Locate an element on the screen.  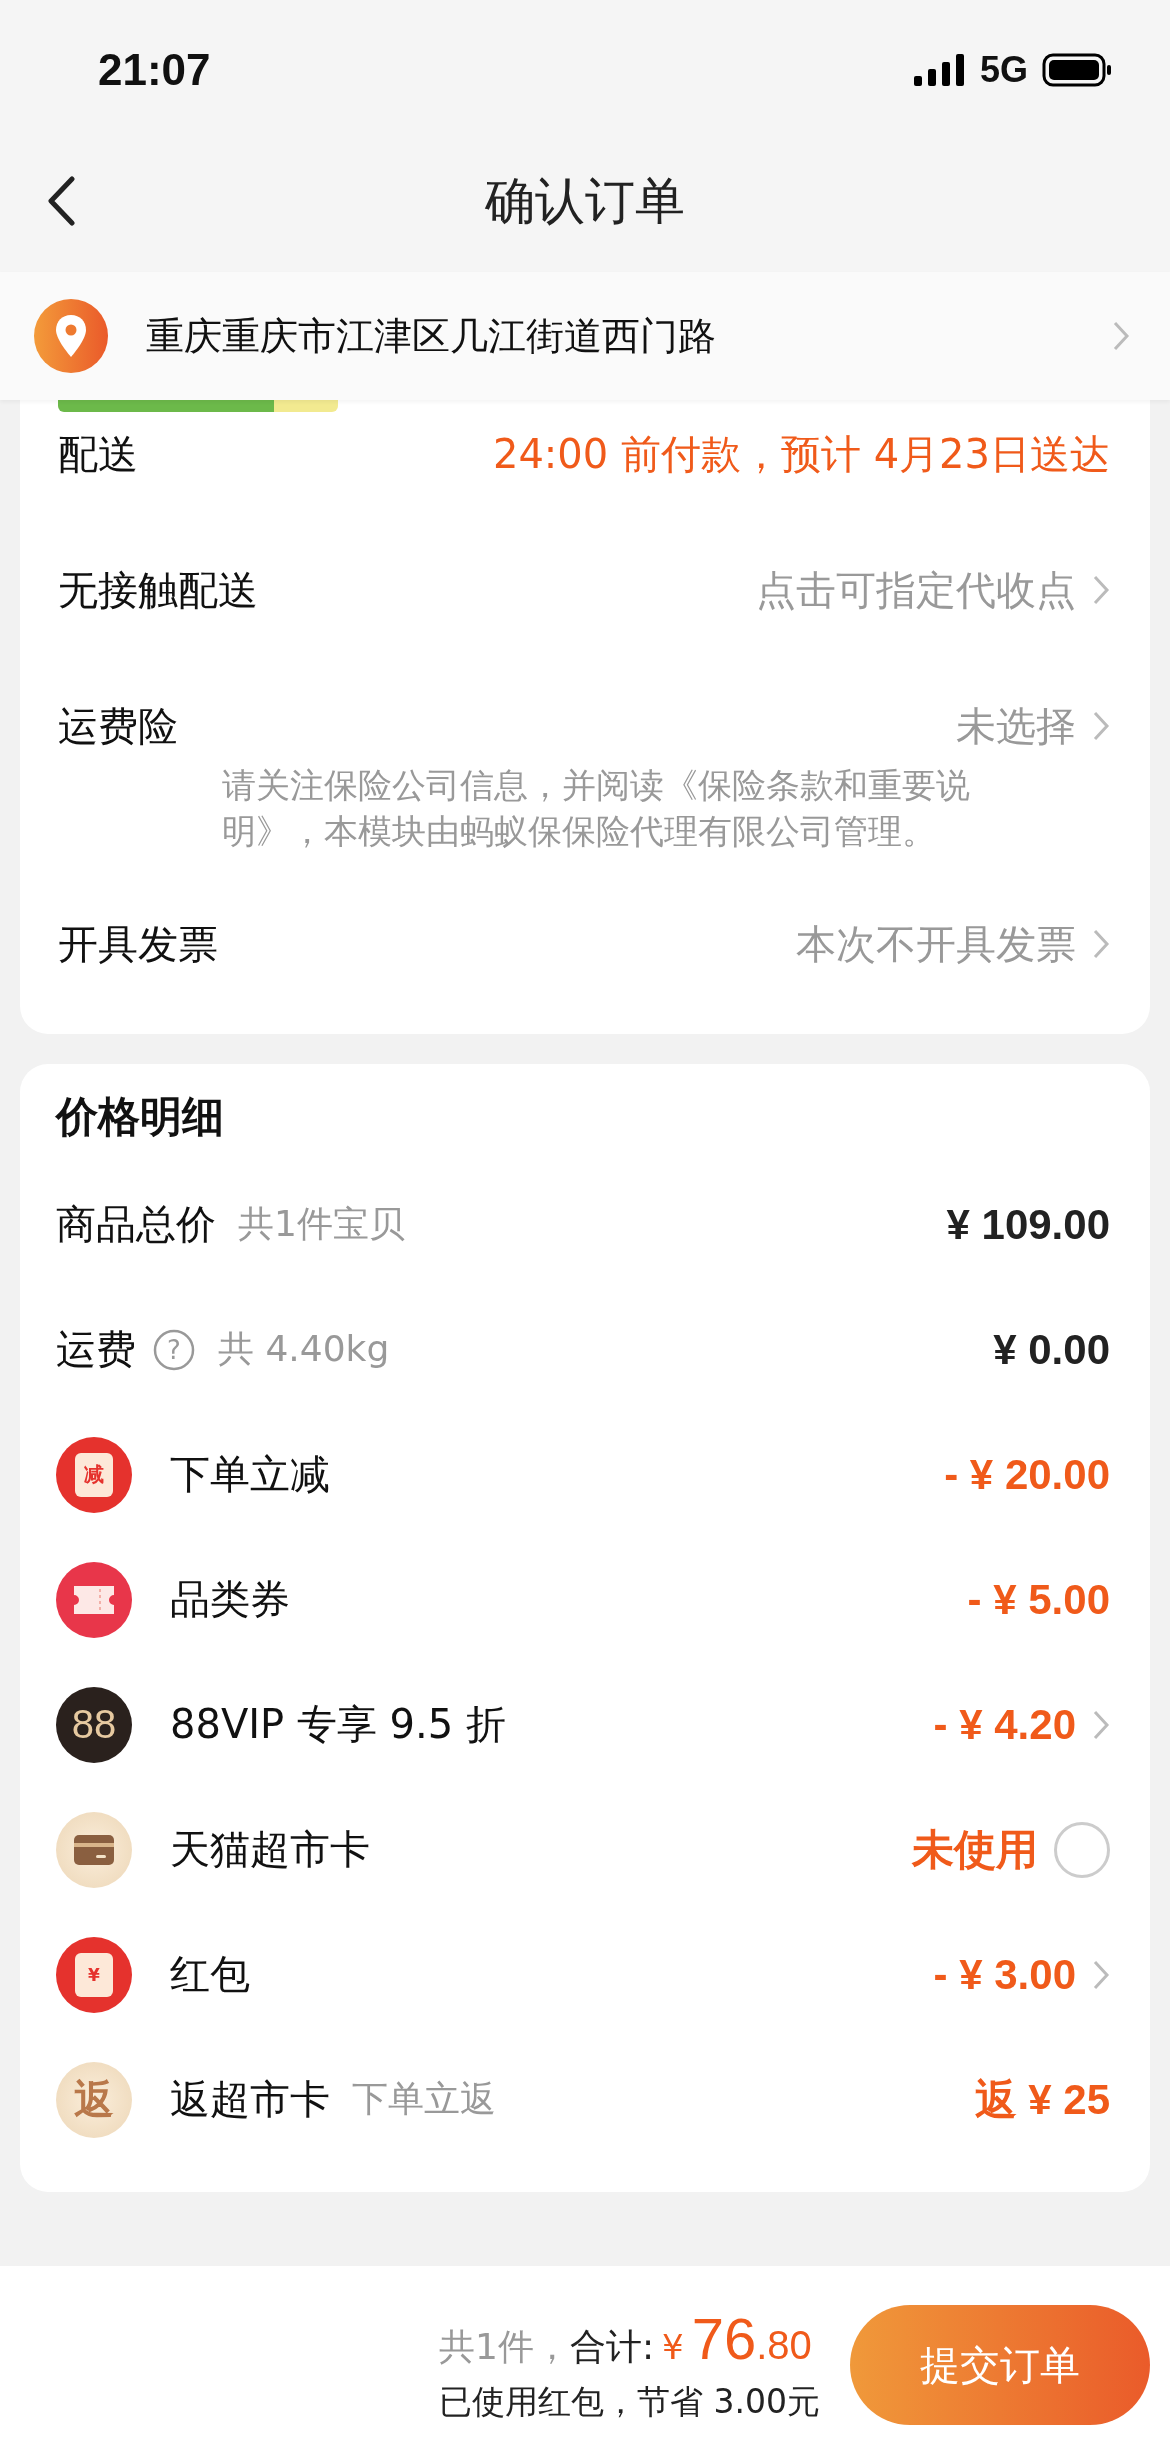
row-label: 配送 is located at coordinates (98, 454).